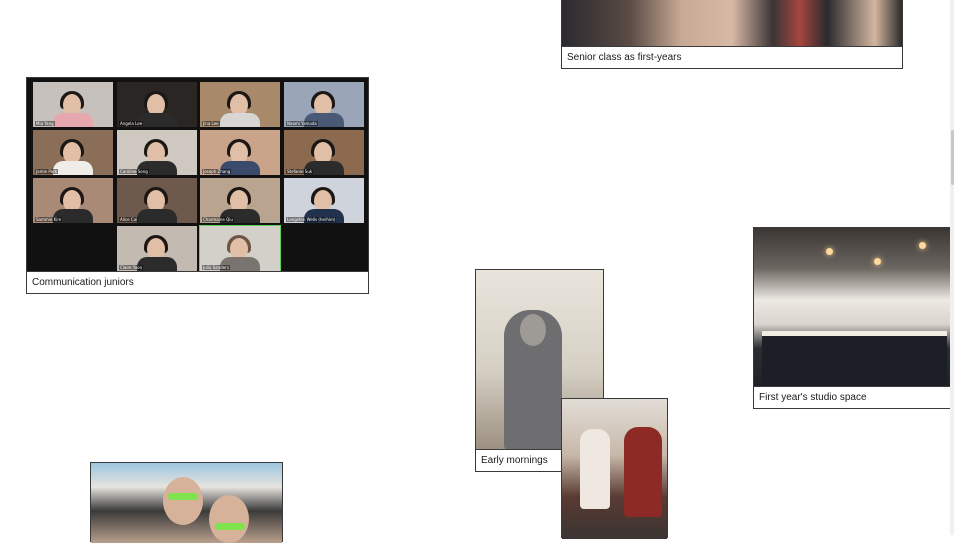  What do you see at coordinates (157, 248) in the screenshot?
I see `participant-tile: Claire Yoon` at bounding box center [157, 248].